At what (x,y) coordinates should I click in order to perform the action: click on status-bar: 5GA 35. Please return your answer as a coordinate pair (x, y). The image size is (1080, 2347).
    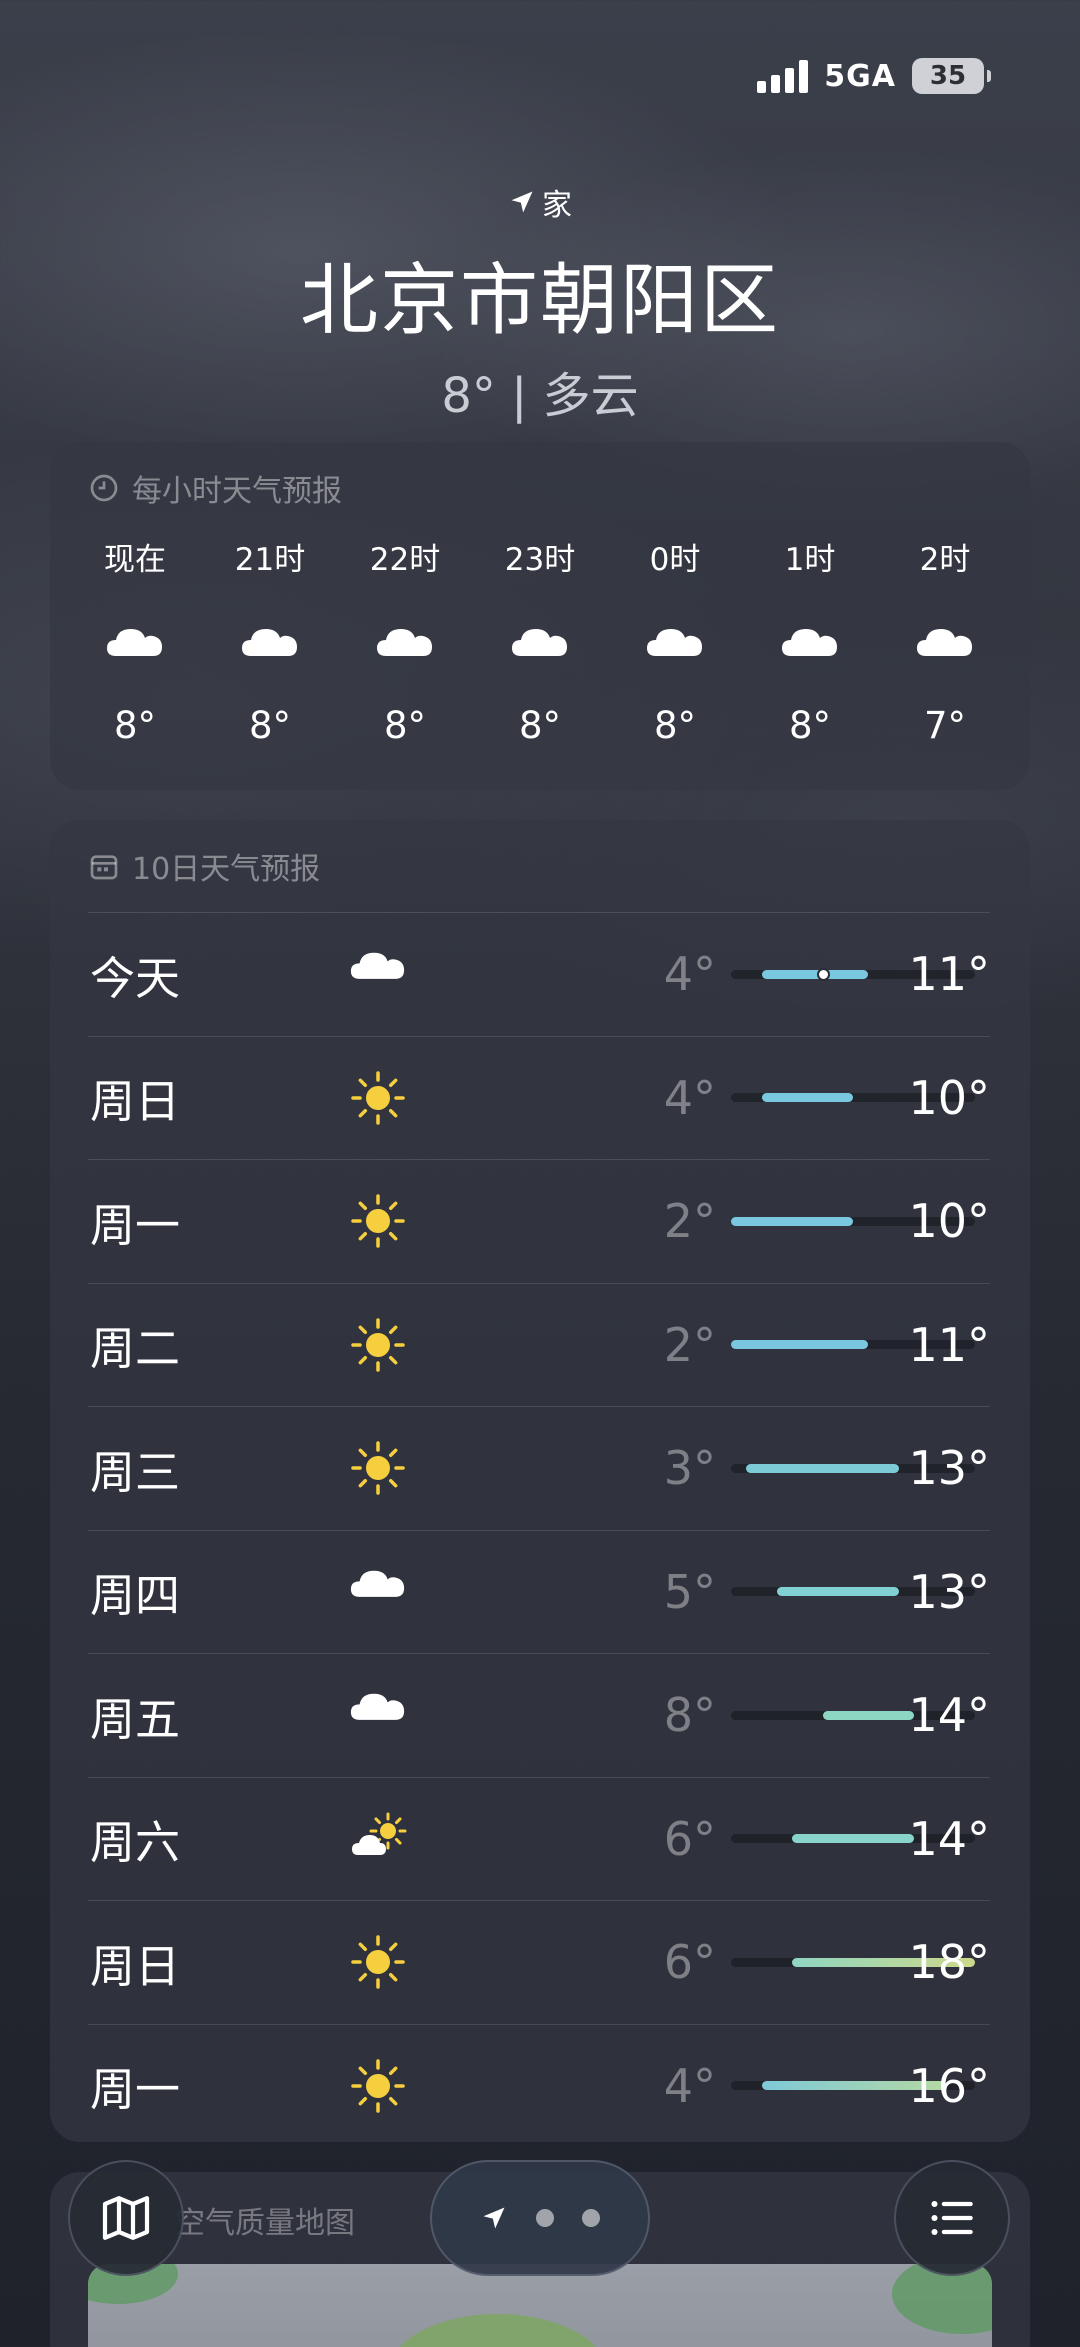
    Looking at the image, I should click on (874, 76).